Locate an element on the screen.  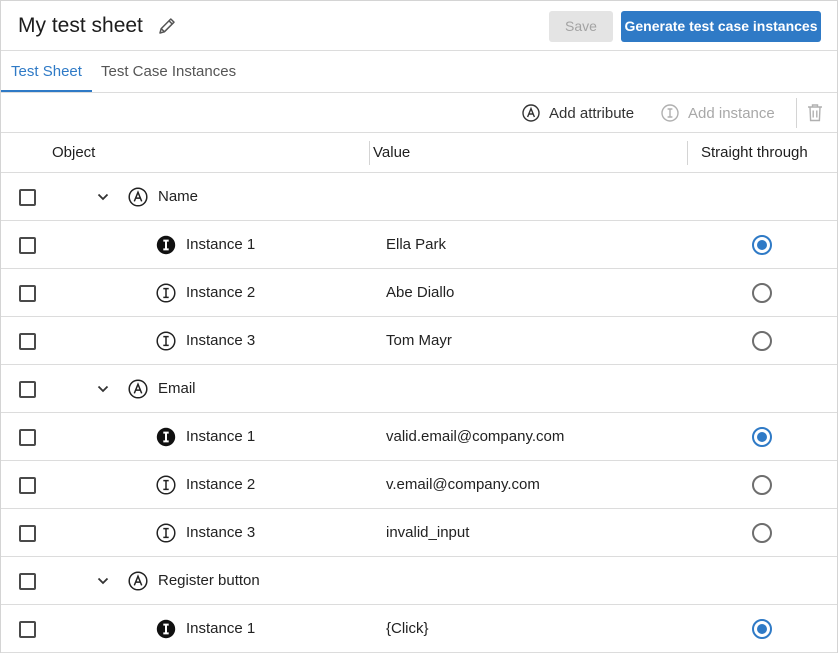
instance-row: Instance 1 Ella Park is located at coordinates (419, 245).